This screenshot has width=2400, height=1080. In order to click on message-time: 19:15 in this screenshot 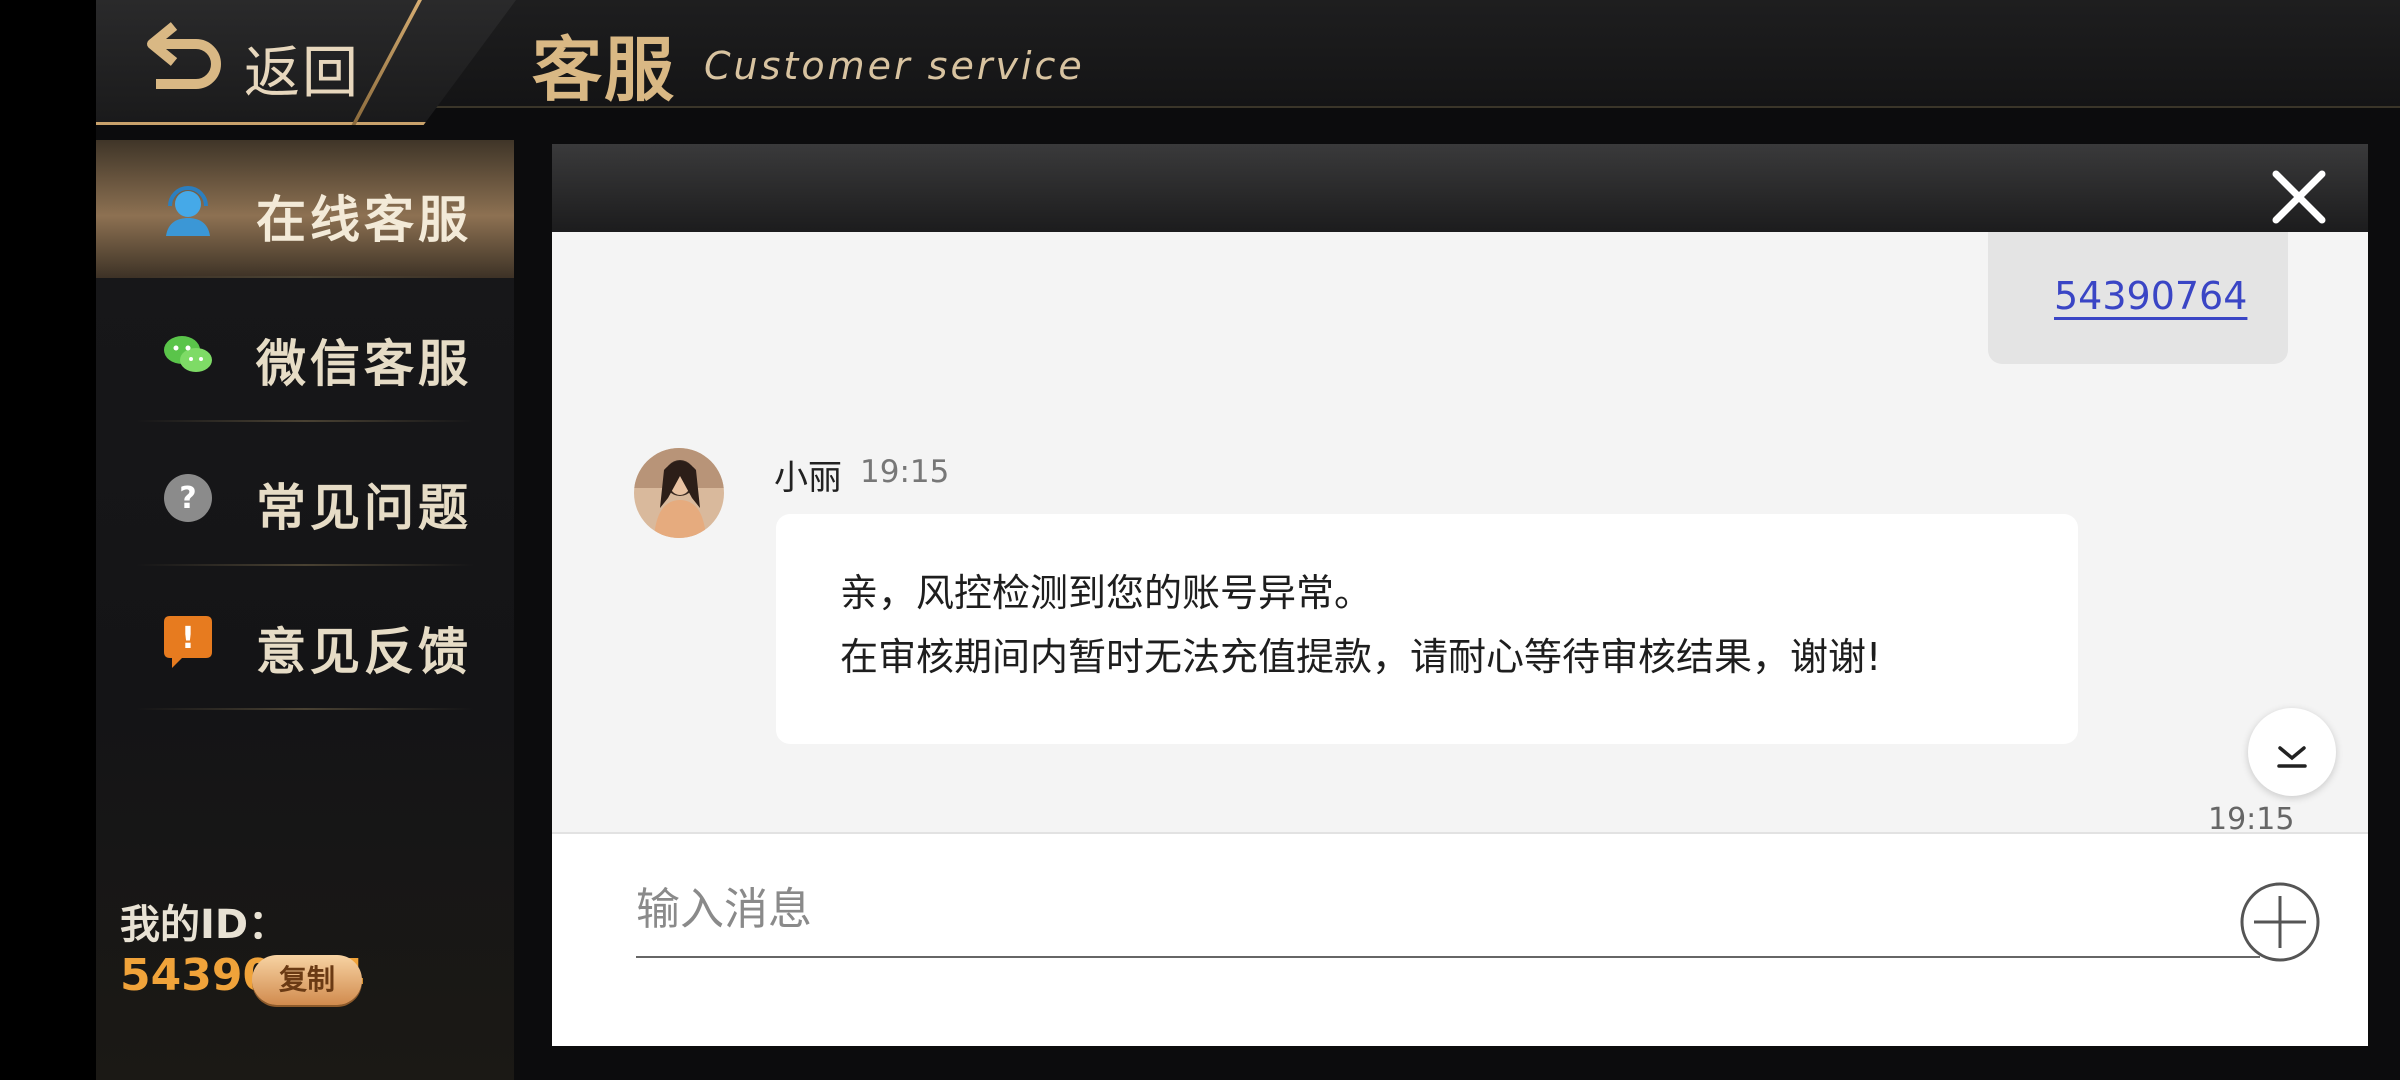, I will do `click(905, 472)`.